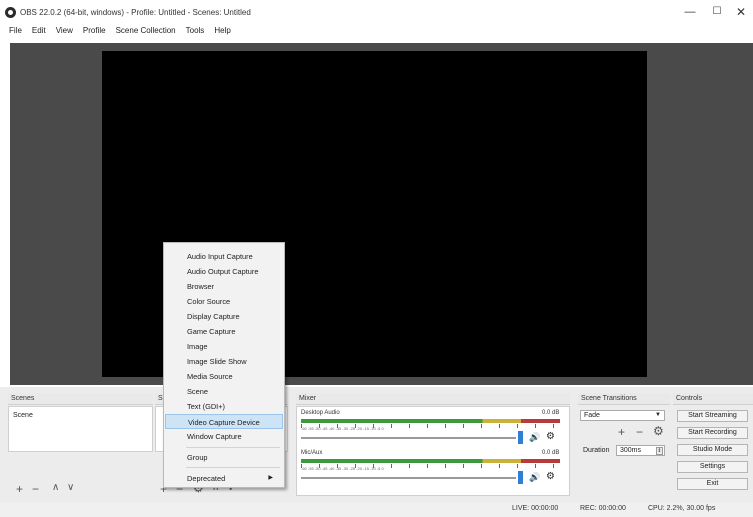  What do you see at coordinates (35, 489) in the screenshot?
I see `remove-scene-button: −` at bounding box center [35, 489].